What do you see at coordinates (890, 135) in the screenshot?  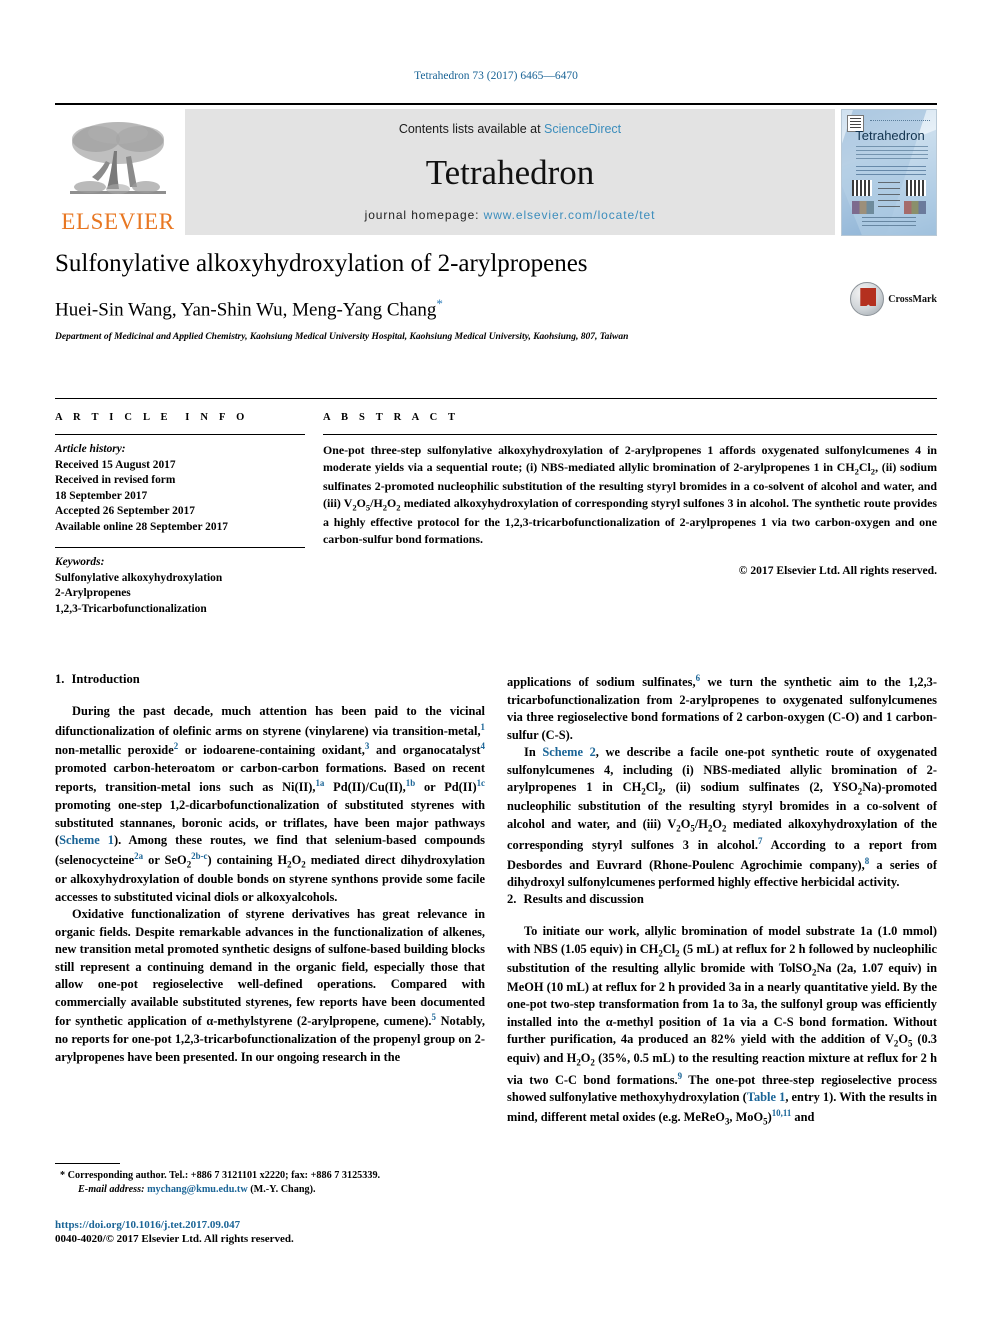 I see `cover-journal-title: Tetrahedron` at bounding box center [890, 135].